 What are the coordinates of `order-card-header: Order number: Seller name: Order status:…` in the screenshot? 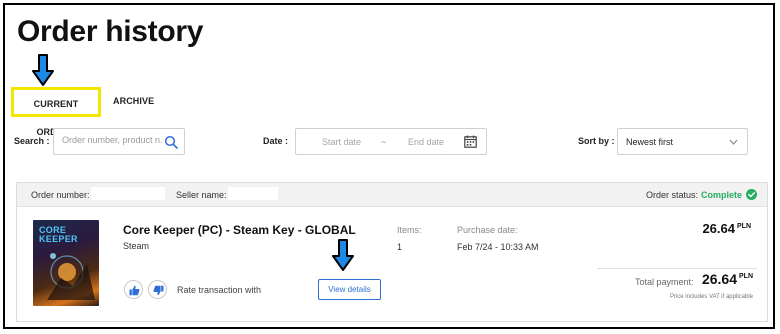 It's located at (392, 195).